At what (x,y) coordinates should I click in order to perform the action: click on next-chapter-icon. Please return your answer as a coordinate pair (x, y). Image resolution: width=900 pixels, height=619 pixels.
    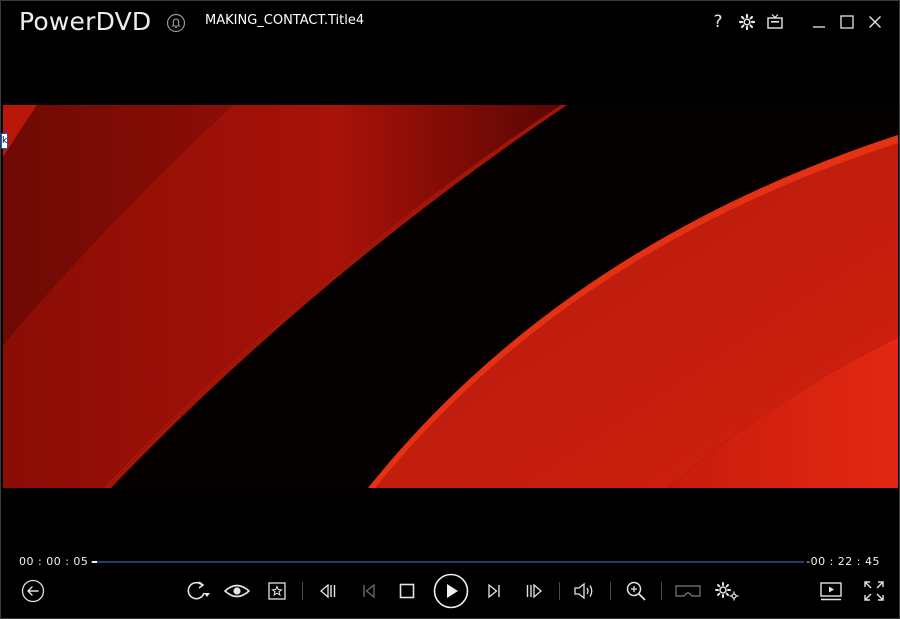
    Looking at the image, I should click on (494, 591).